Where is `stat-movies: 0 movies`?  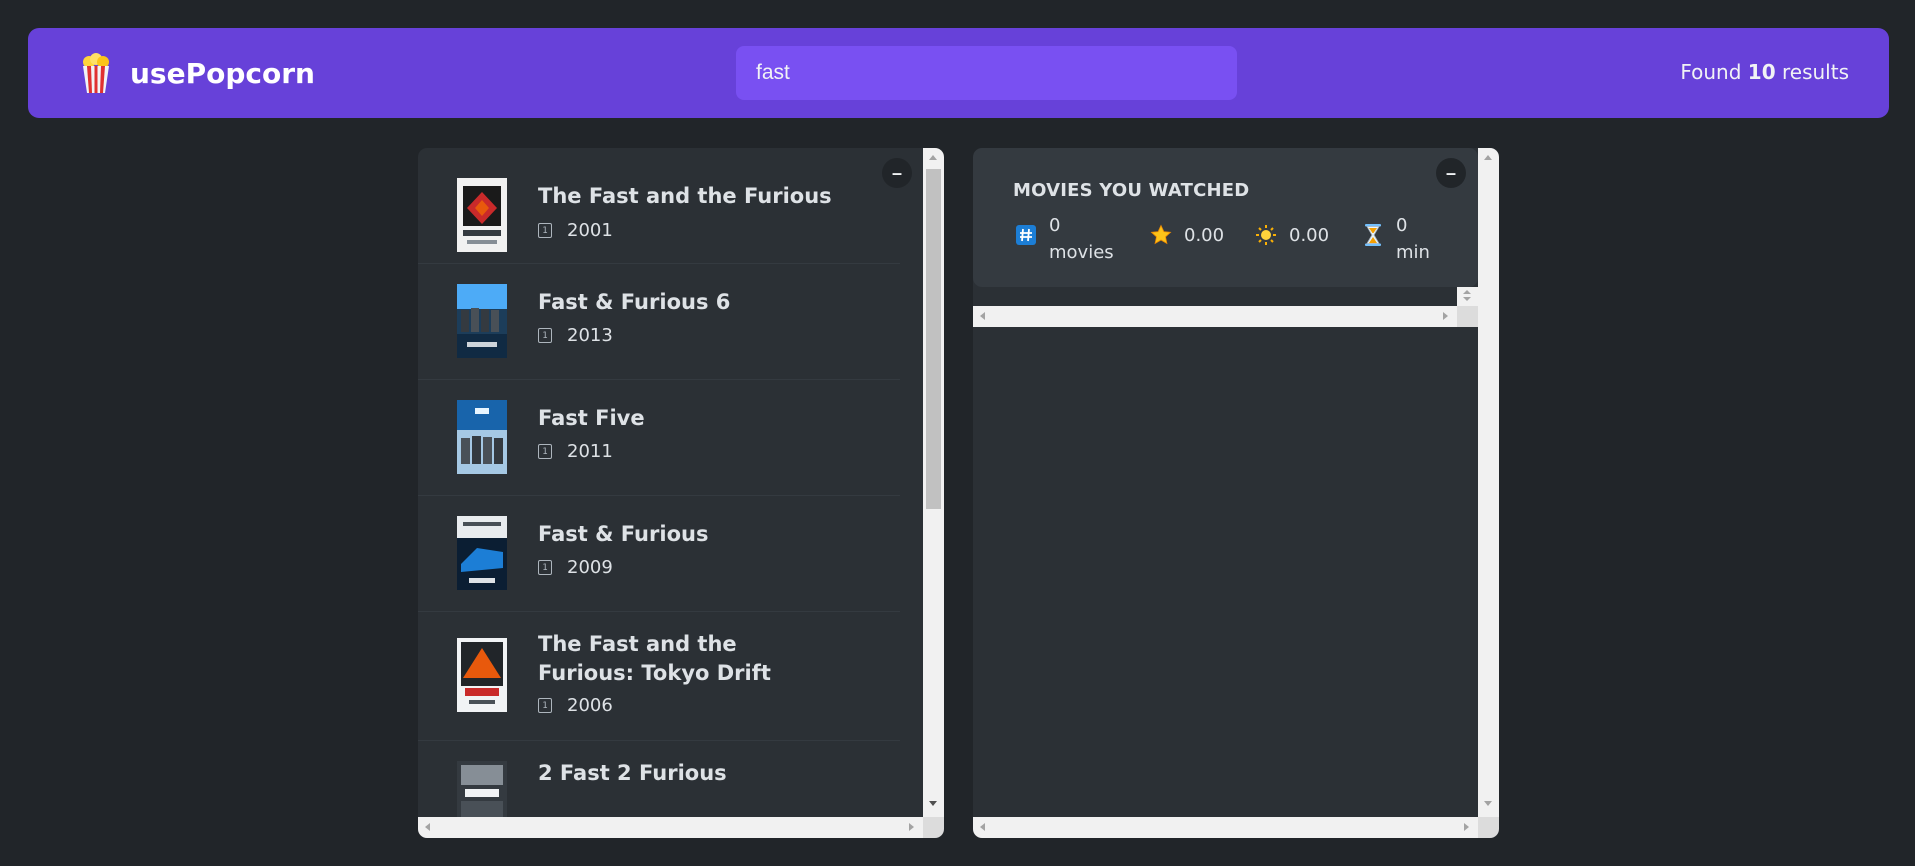
stat-movies: 0 movies is located at coordinates (1064, 239).